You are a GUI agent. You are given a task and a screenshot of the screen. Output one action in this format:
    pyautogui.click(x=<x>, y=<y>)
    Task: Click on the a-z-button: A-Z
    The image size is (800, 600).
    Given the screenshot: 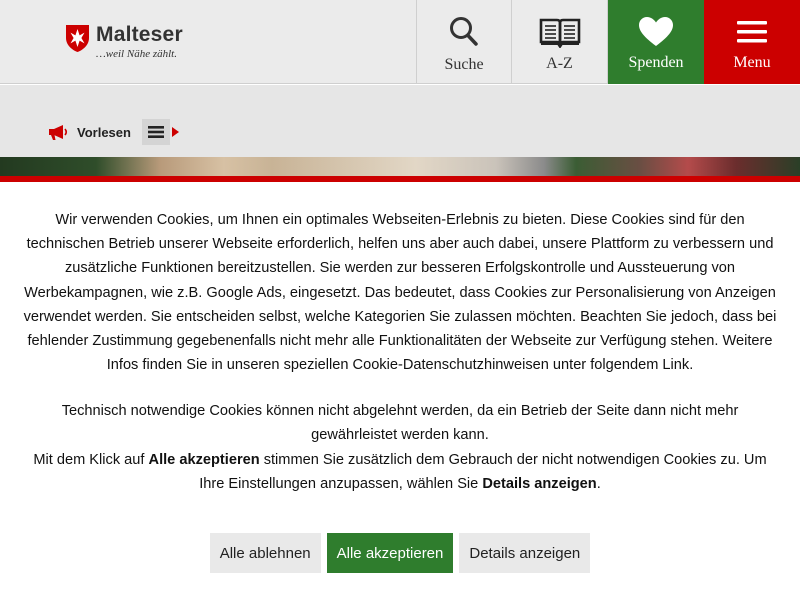 What is the action you would take?
    pyautogui.click(x=560, y=42)
    